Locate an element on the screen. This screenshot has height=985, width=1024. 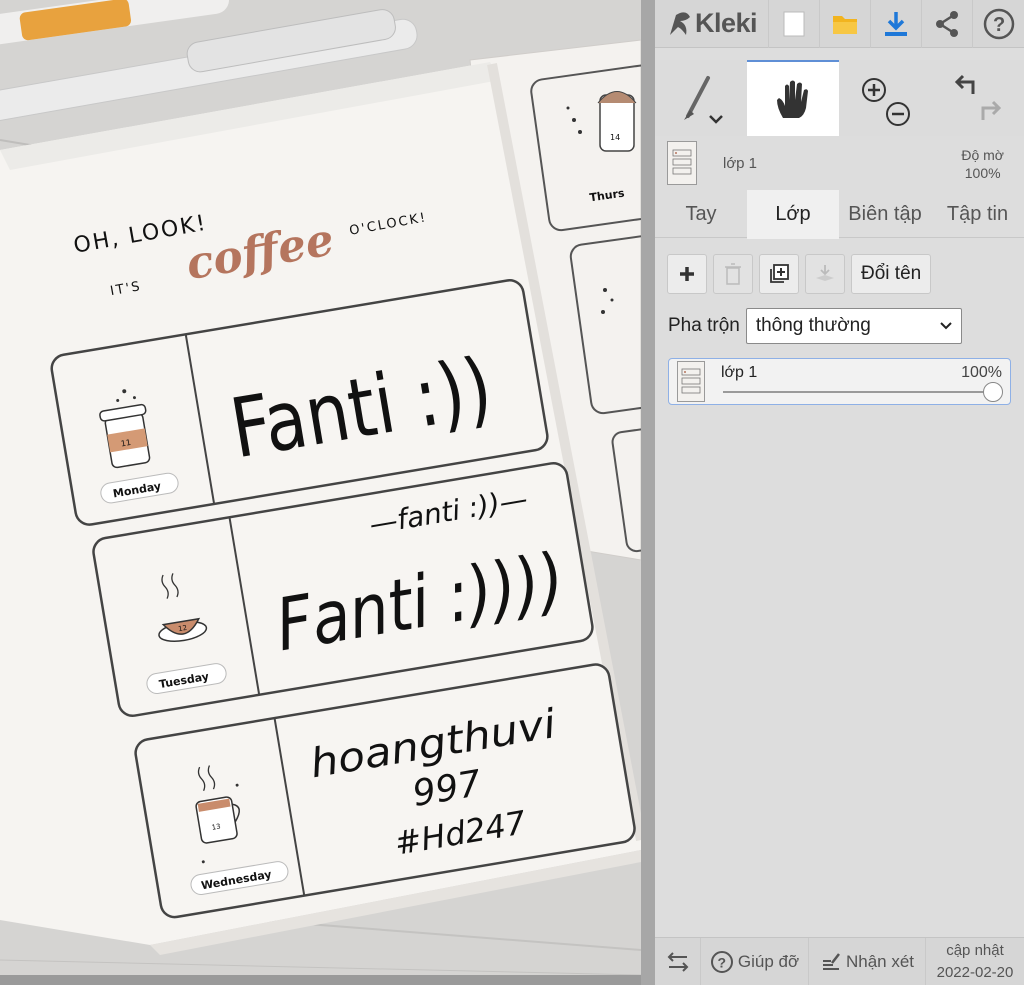
layer-name: lớp 1 is located at coordinates (739, 372).